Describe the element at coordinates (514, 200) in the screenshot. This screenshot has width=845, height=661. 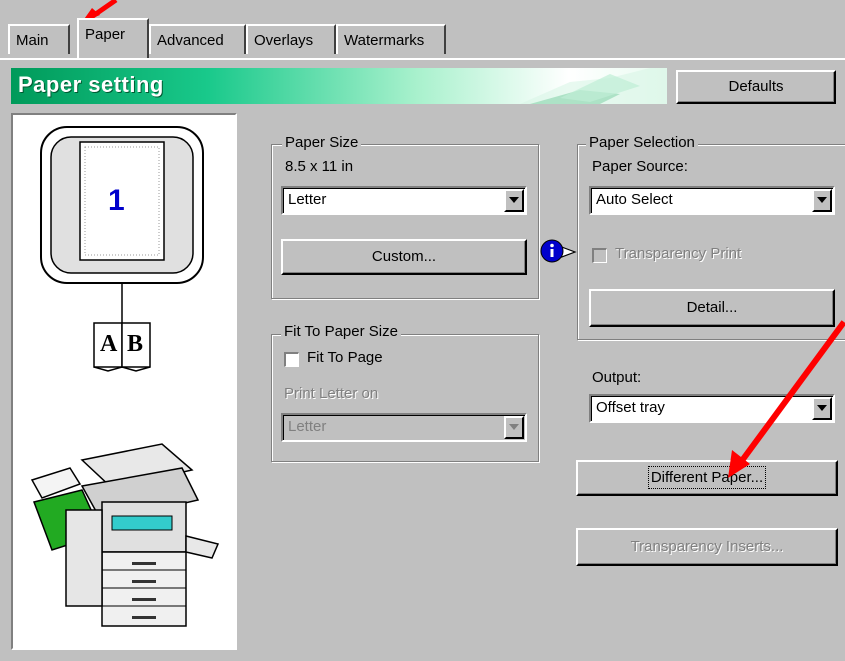
I see `paper-size-dropdown-arrow-icon` at that location.